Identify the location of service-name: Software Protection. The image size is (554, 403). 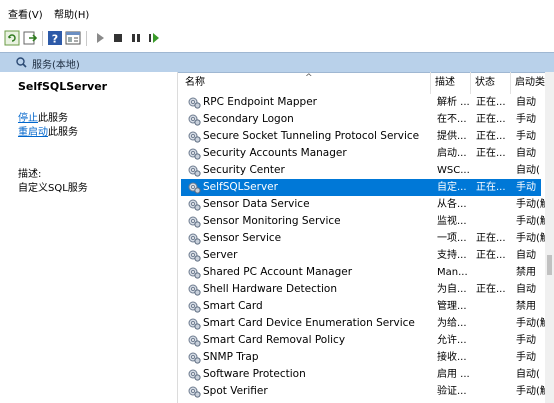
(254, 374).